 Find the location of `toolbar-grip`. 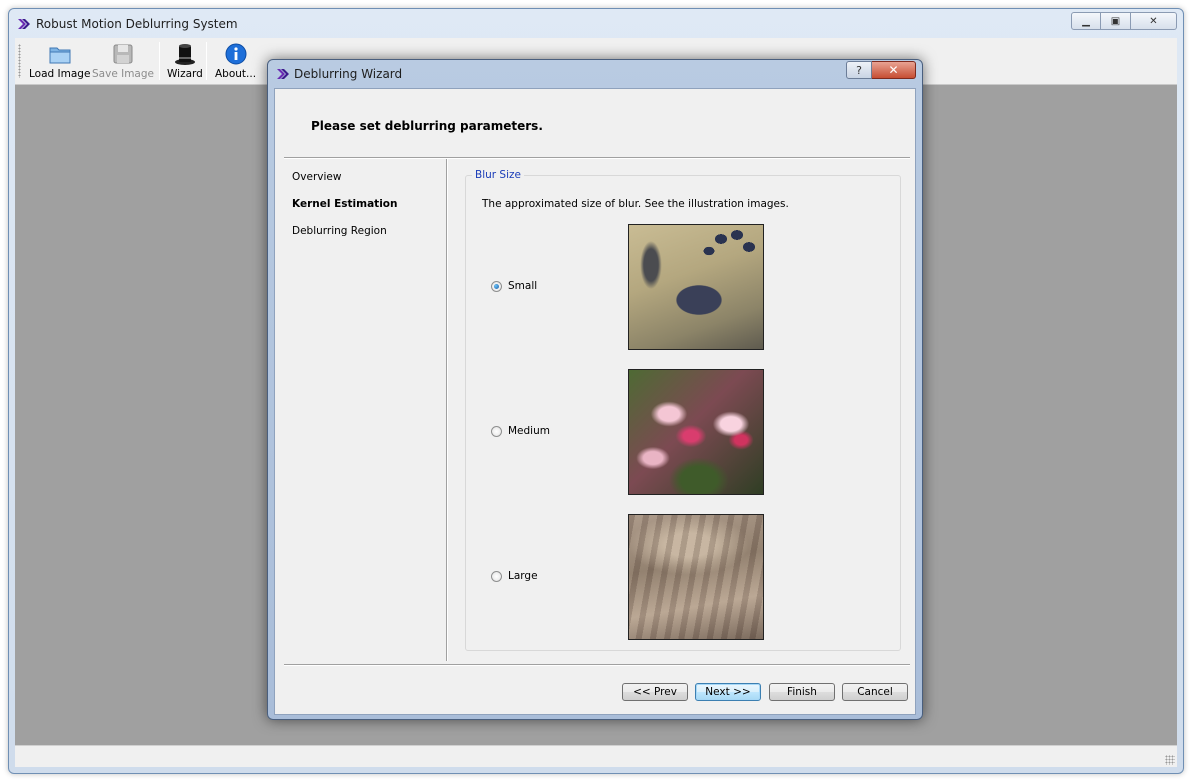

toolbar-grip is located at coordinates (19, 61).